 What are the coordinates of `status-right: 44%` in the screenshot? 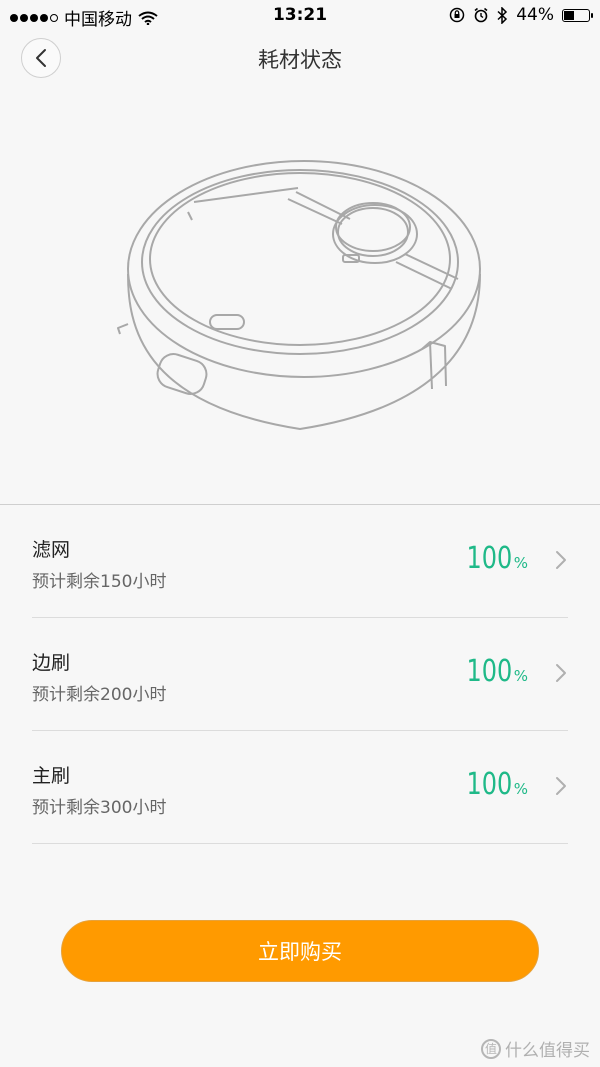 It's located at (521, 15).